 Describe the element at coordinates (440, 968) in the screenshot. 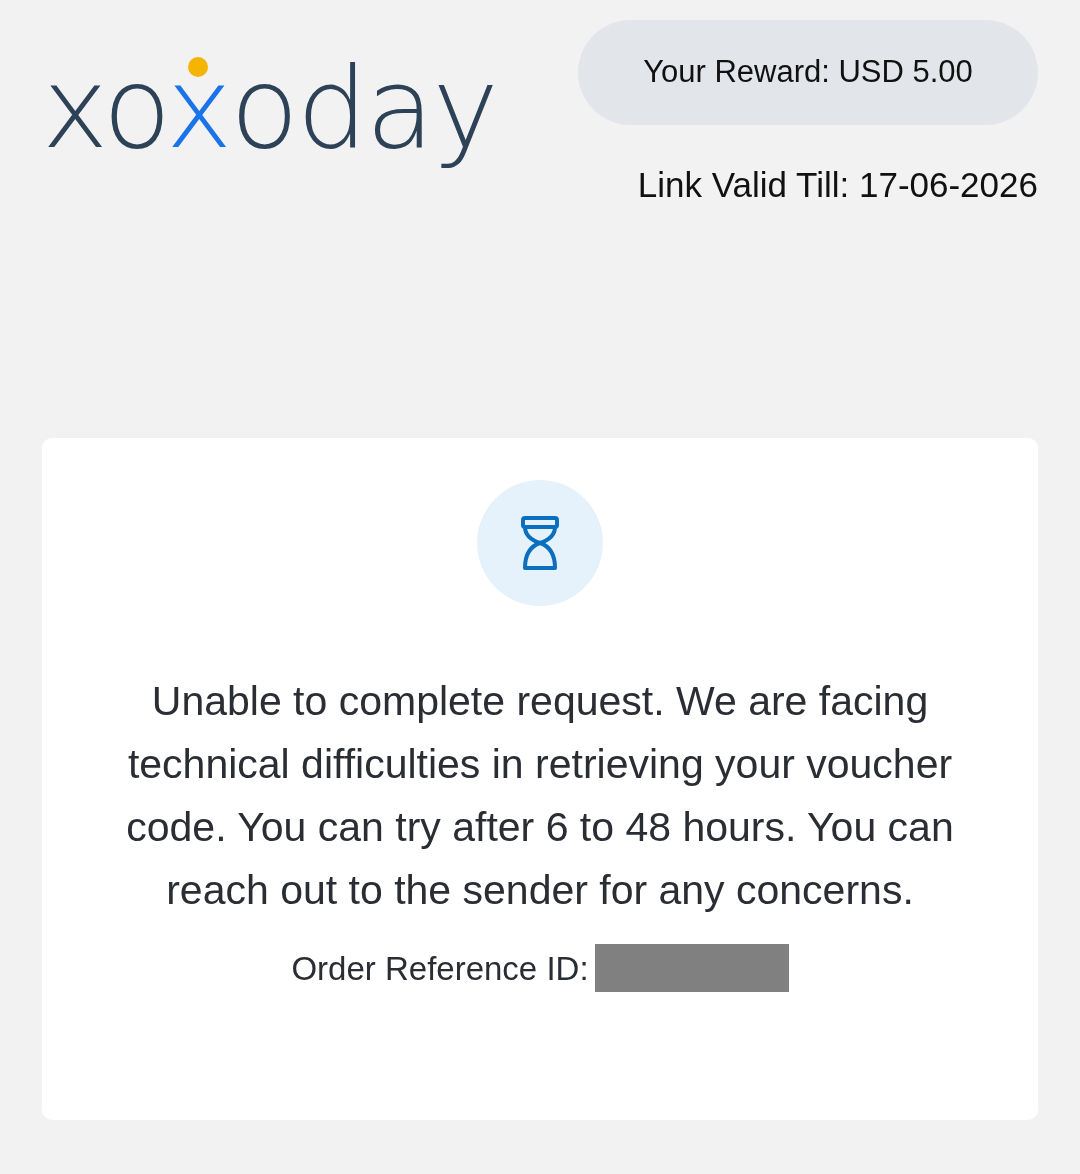

I see `order-reference-label: Order Reference ID:` at that location.